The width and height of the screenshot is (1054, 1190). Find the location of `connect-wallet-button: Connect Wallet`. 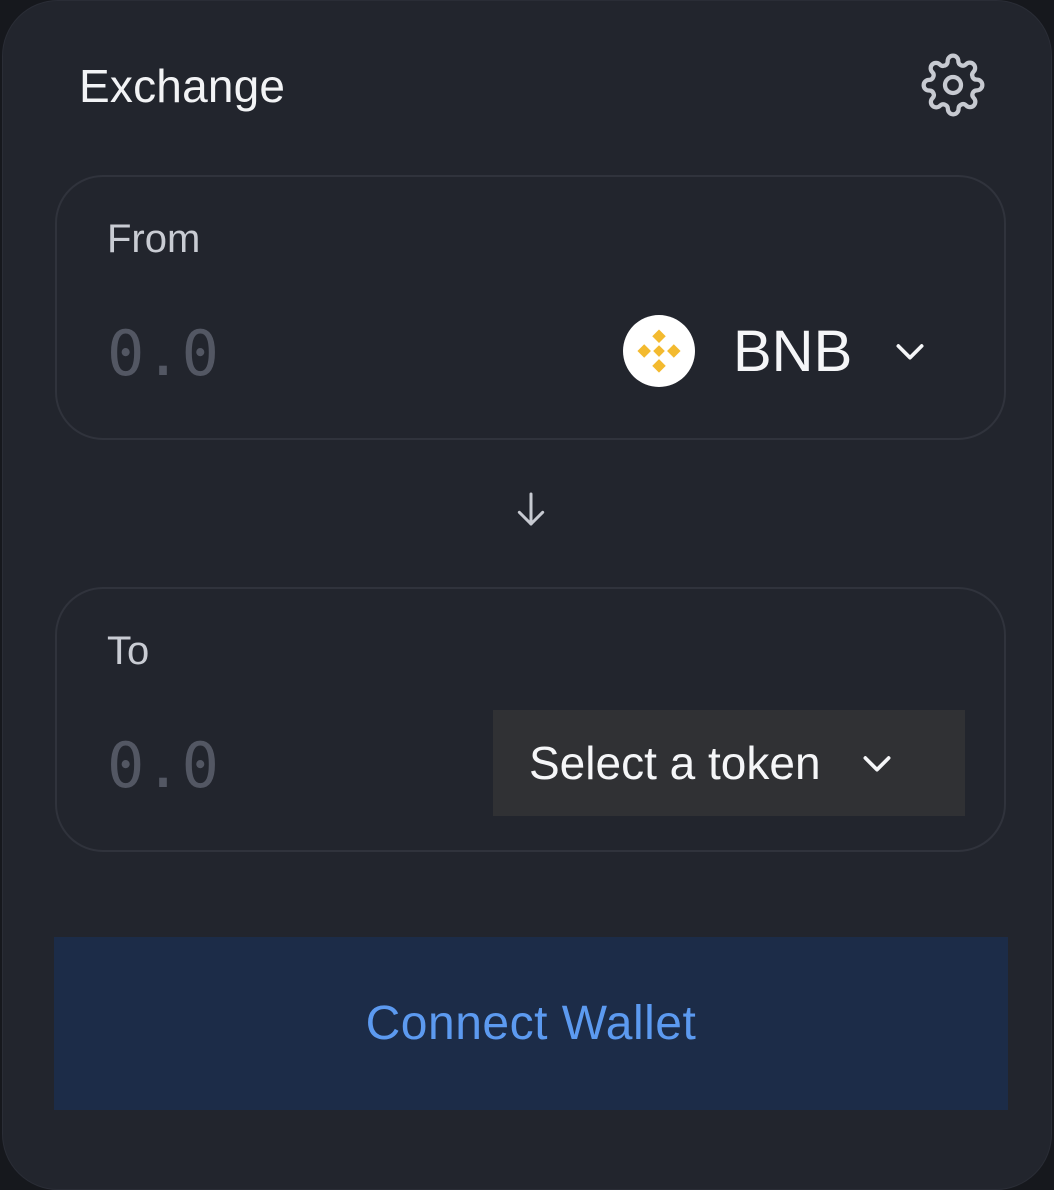

connect-wallet-button: Connect Wallet is located at coordinates (531, 1023).